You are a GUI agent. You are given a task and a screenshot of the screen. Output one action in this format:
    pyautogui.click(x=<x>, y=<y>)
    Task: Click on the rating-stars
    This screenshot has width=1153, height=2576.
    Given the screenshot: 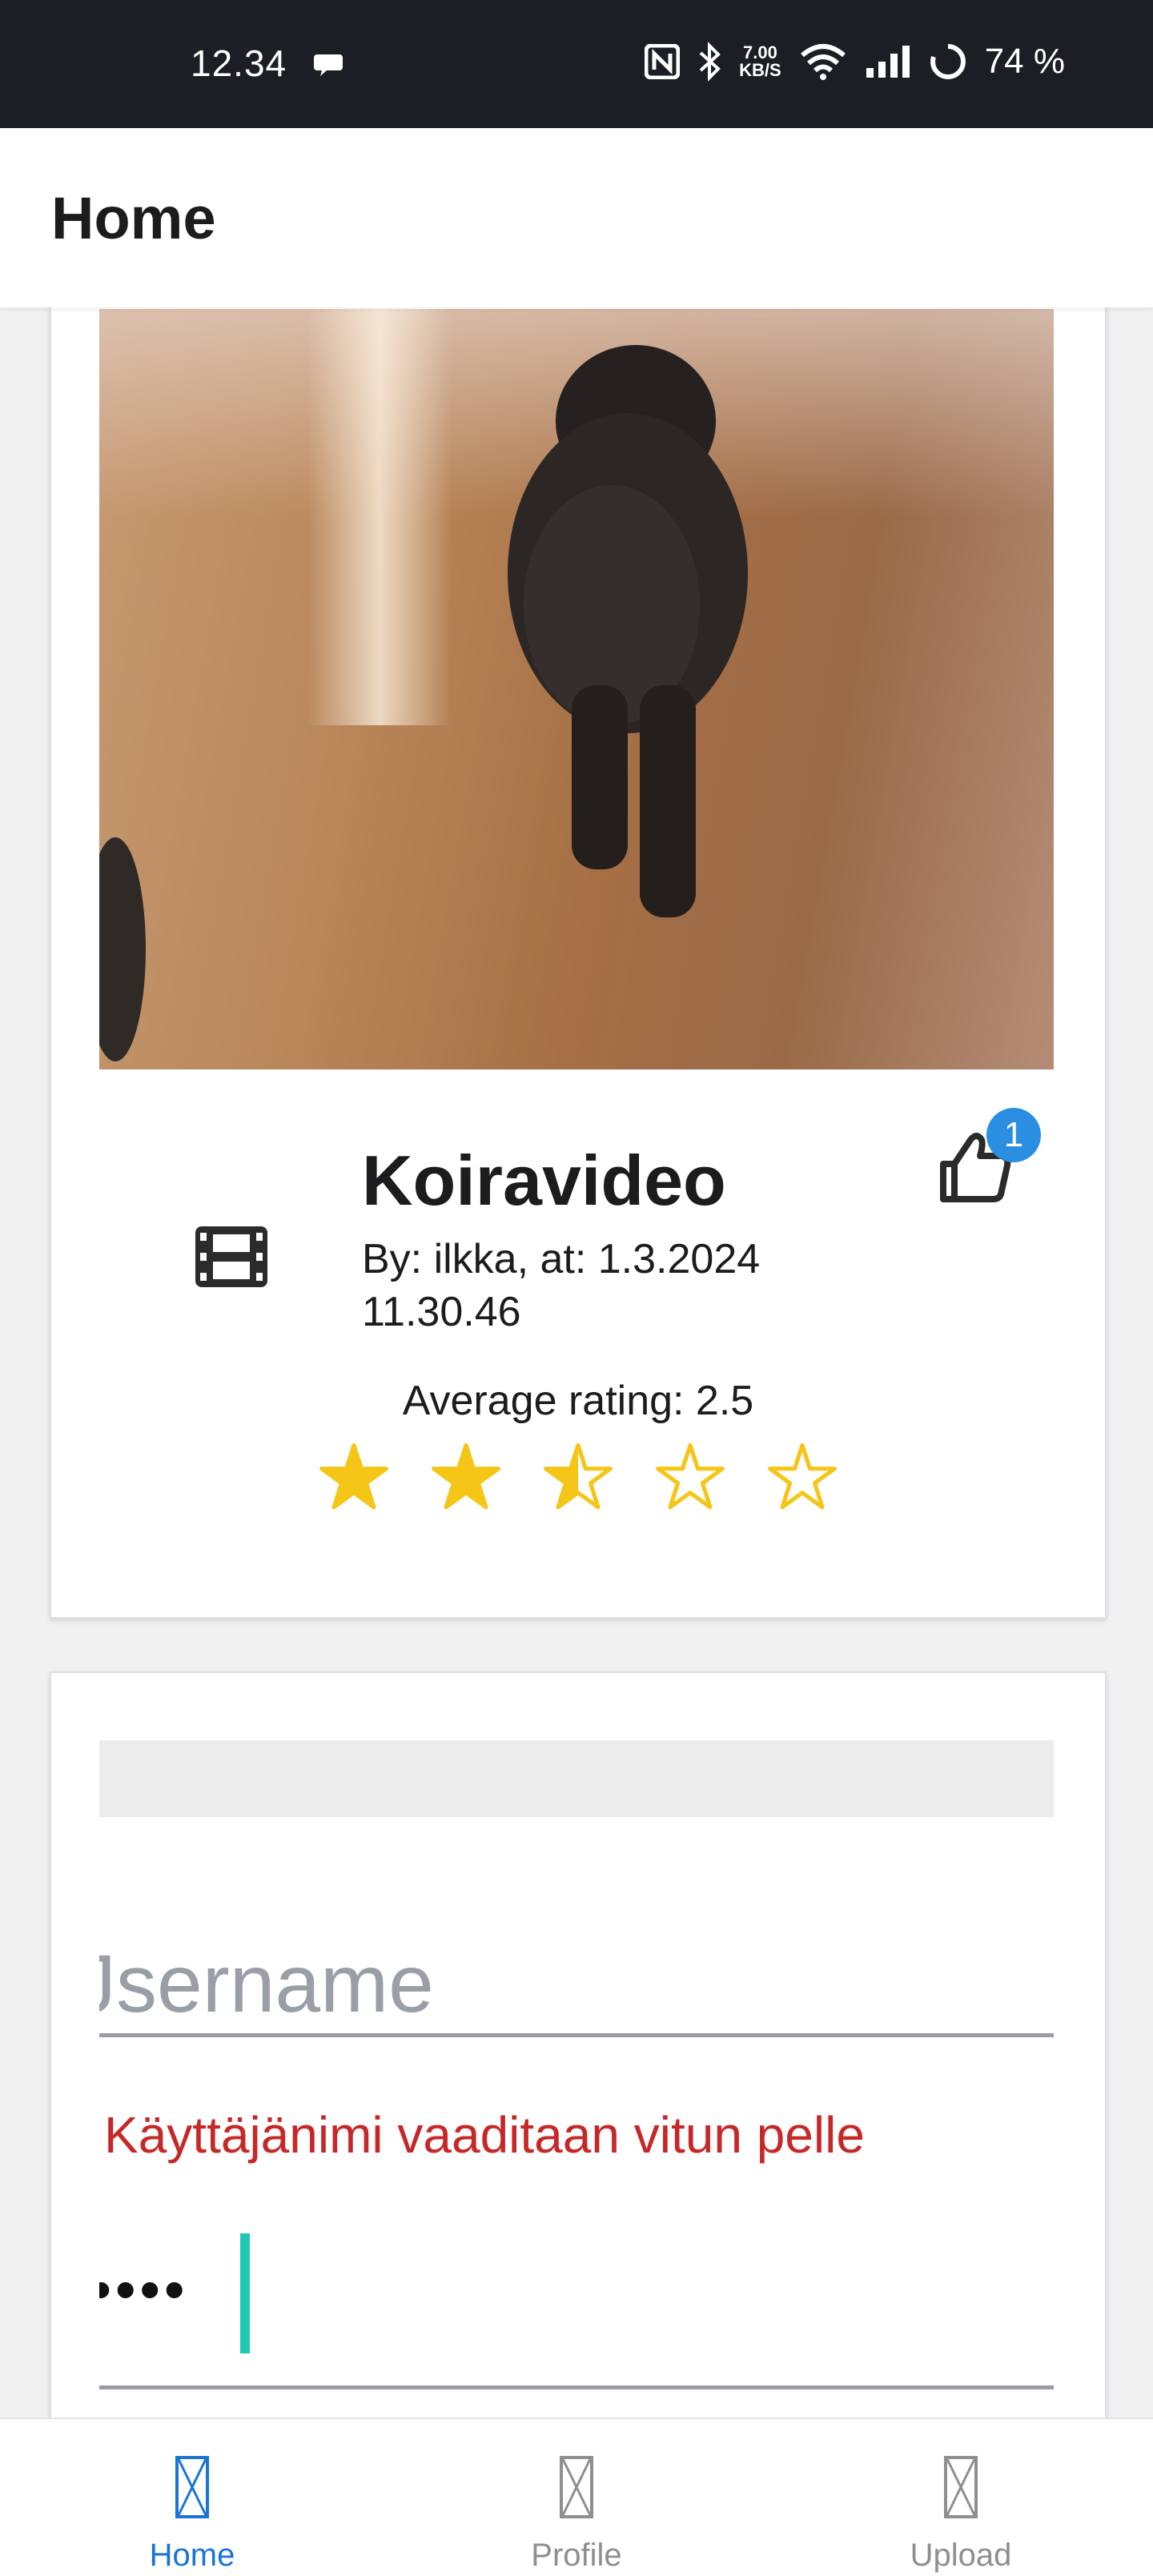 What is the action you would take?
    pyautogui.click(x=578, y=1476)
    